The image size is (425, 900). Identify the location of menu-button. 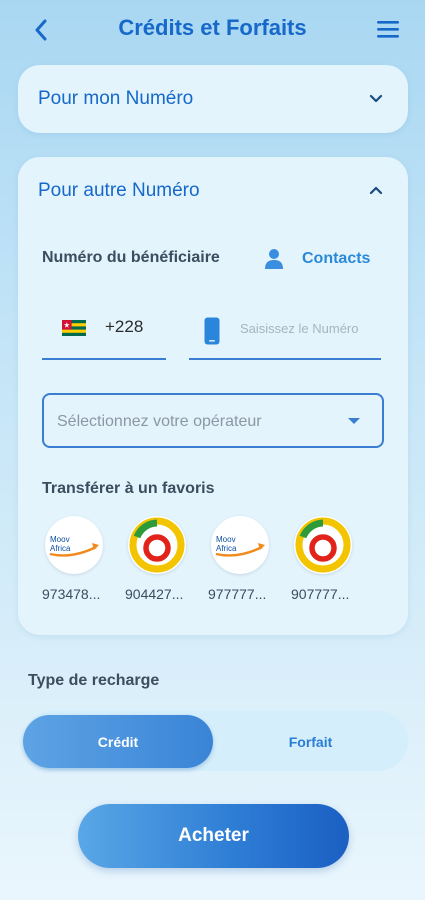
(388, 29).